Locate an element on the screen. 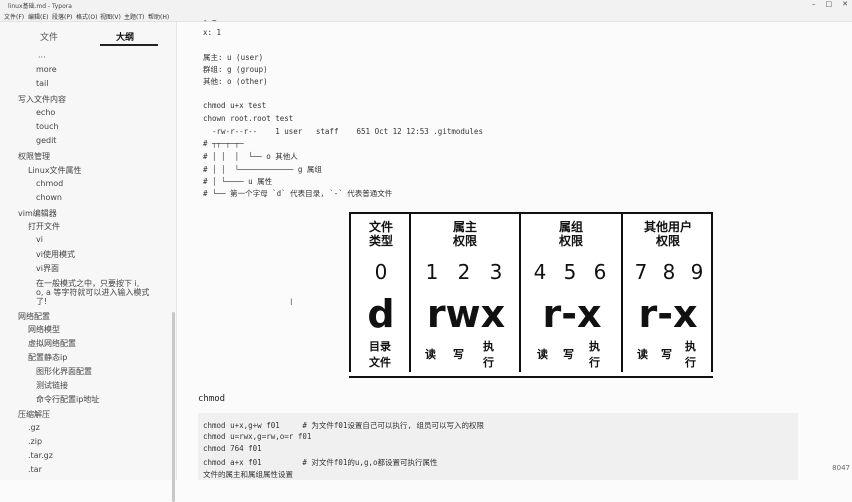 The height and width of the screenshot is (502, 852). title-bar: linux基础.md - Typora – □ ✕ is located at coordinates (426, 5).